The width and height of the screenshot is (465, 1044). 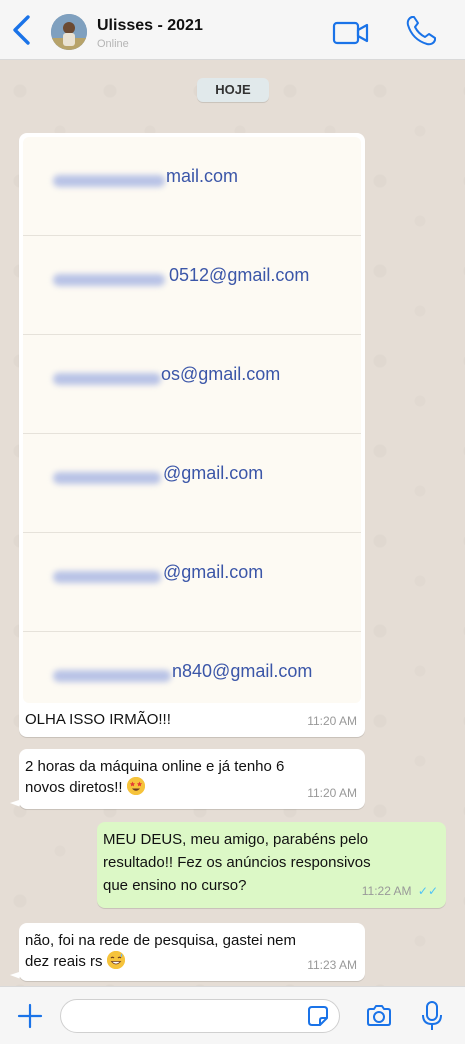 I want to click on phone-icon, so click(x=421, y=31).